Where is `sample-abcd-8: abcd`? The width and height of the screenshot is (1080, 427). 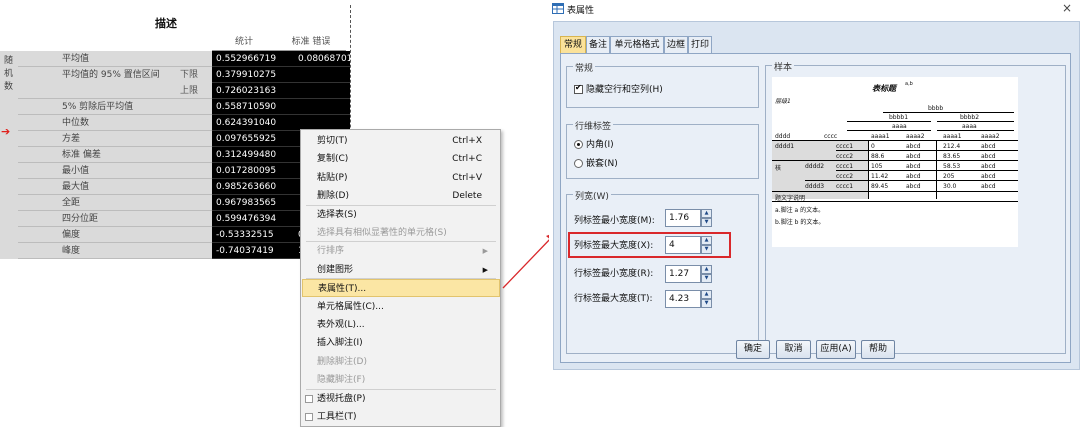 sample-abcd-8: abcd is located at coordinates (988, 176).